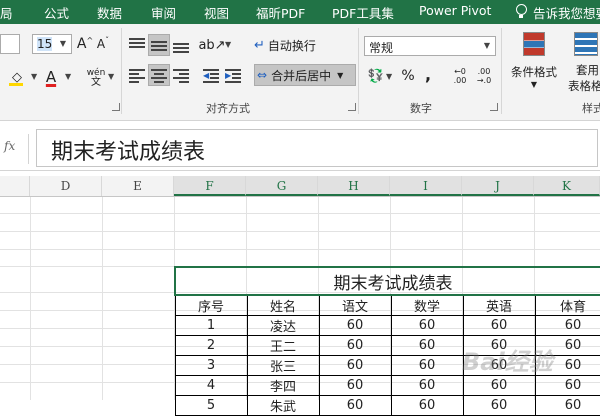 Image resolution: width=600 pixels, height=416 pixels. Describe the element at coordinates (103, 44) in the screenshot. I see `decrease-font-button: Aˇ` at that location.